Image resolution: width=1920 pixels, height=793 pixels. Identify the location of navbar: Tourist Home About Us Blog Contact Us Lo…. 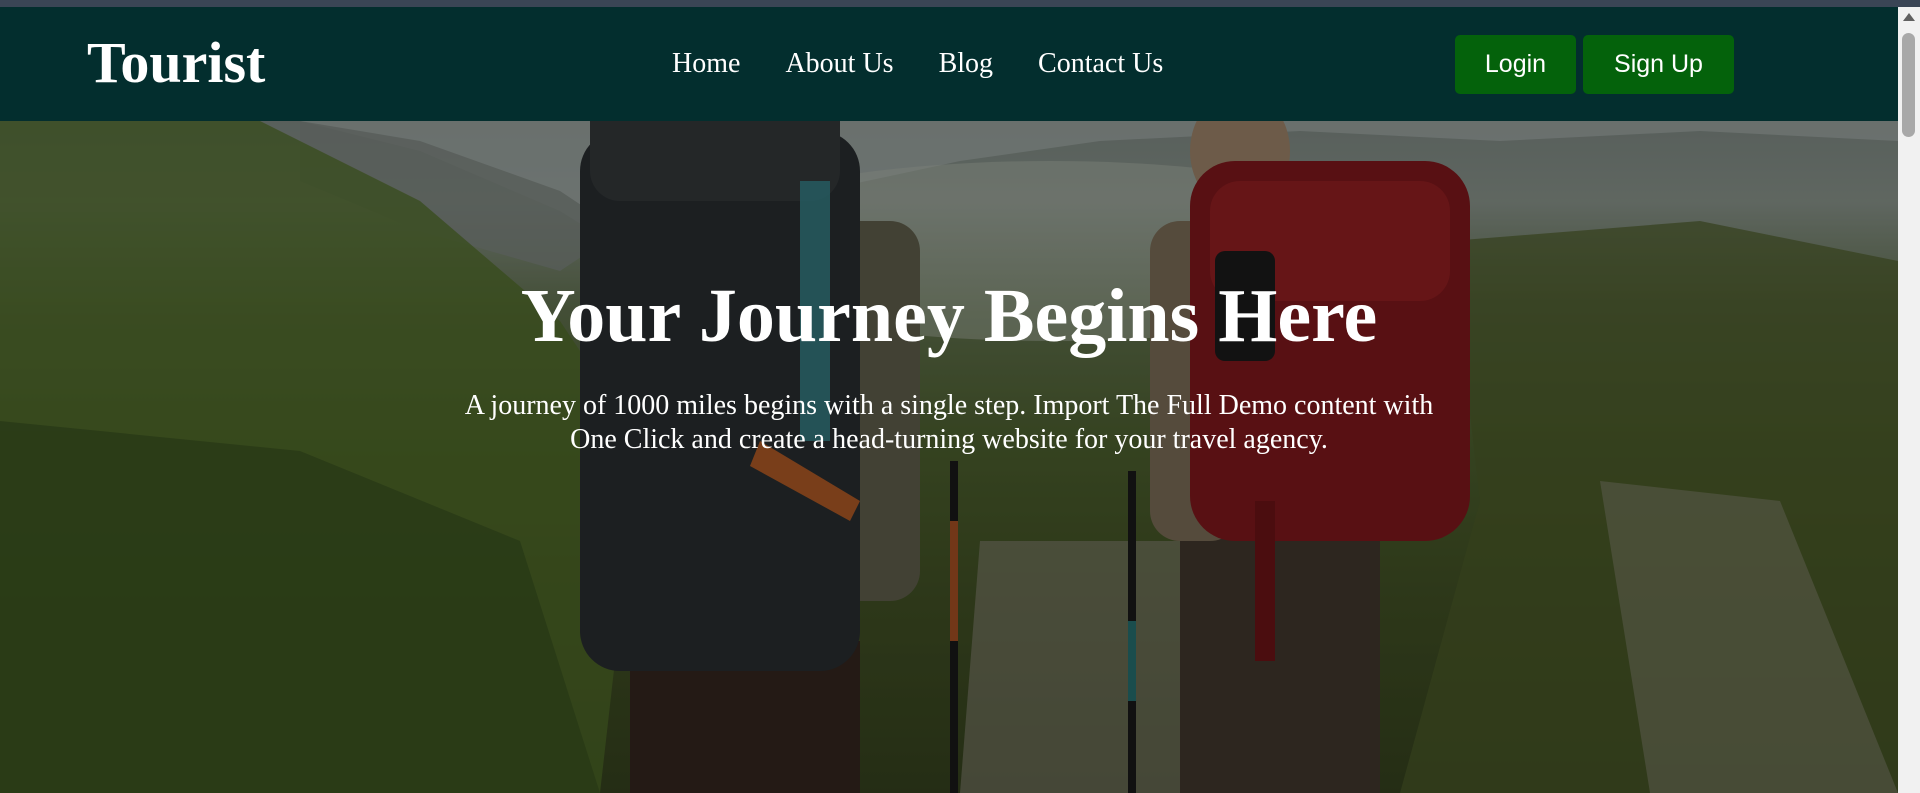
(949, 64).